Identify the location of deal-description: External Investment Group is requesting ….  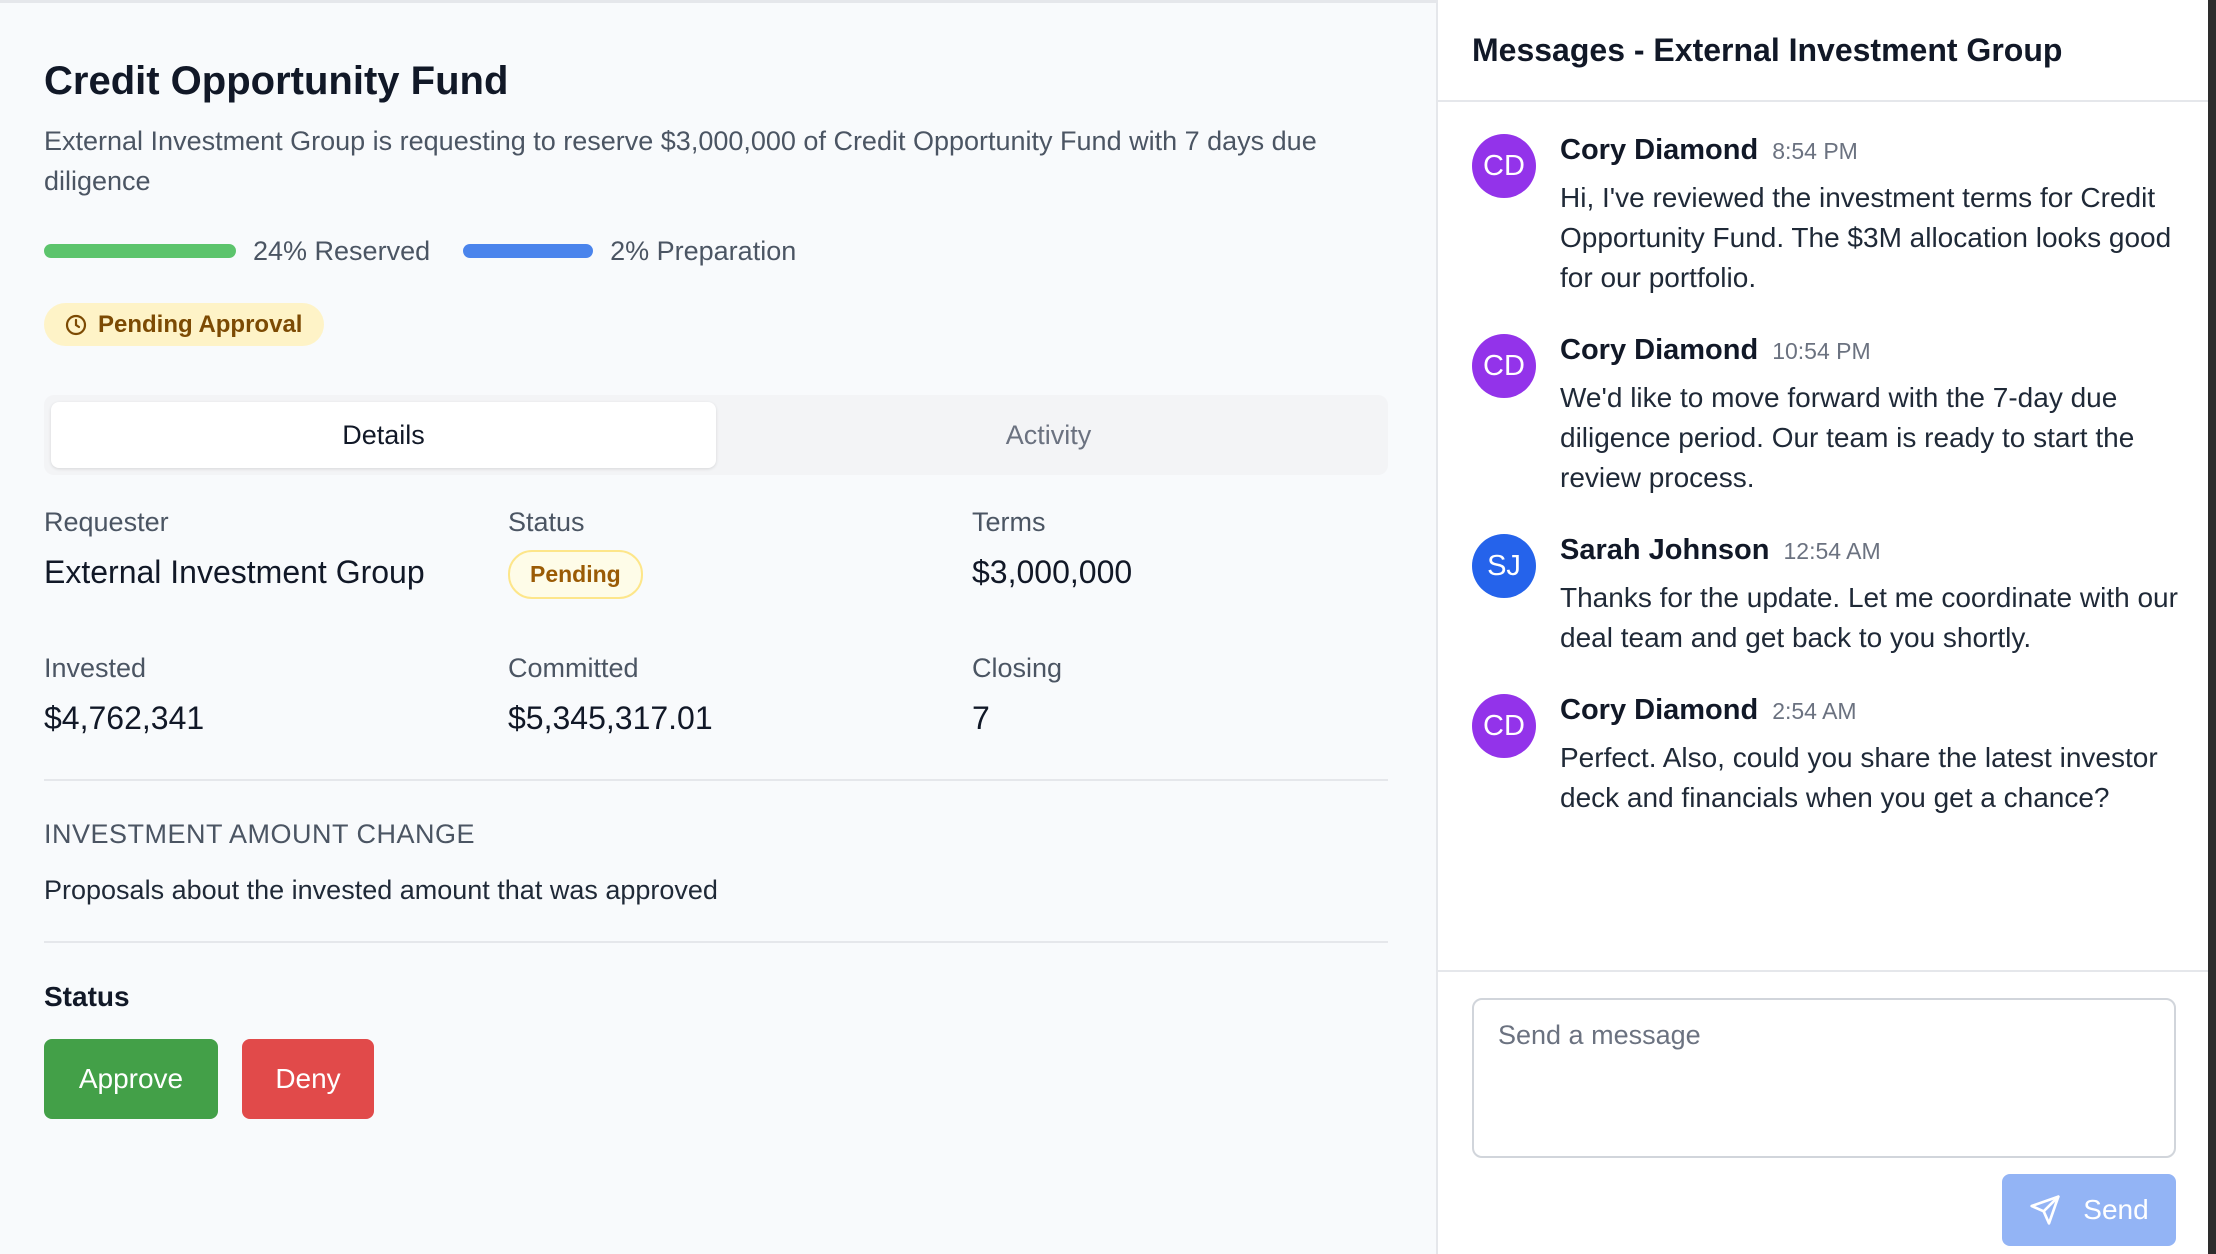
(680, 161).